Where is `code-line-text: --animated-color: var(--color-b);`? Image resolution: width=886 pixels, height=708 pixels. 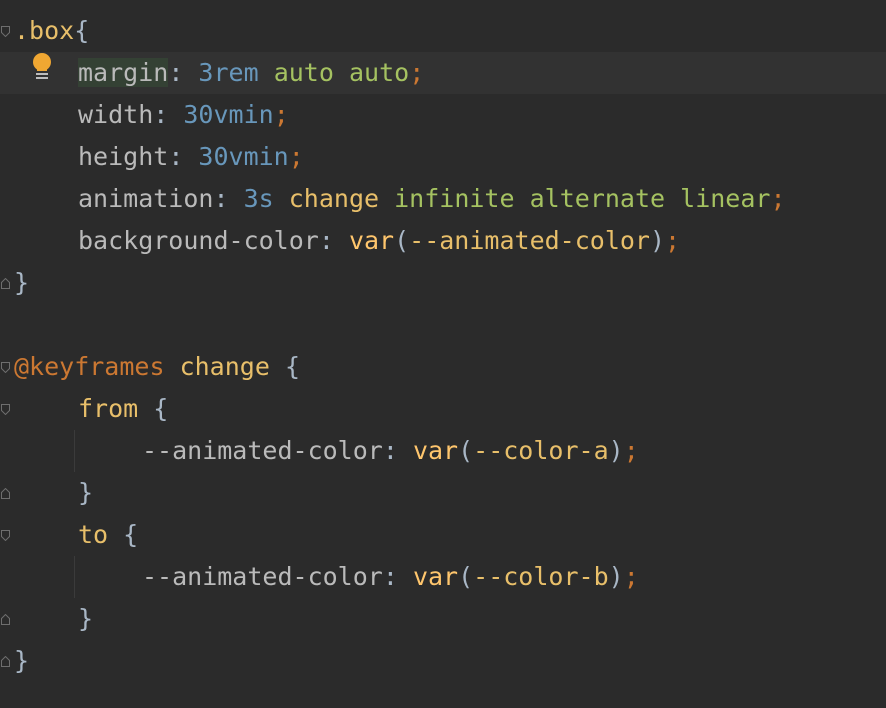
code-line-text: --animated-color: var(--color-b); is located at coordinates (390, 577).